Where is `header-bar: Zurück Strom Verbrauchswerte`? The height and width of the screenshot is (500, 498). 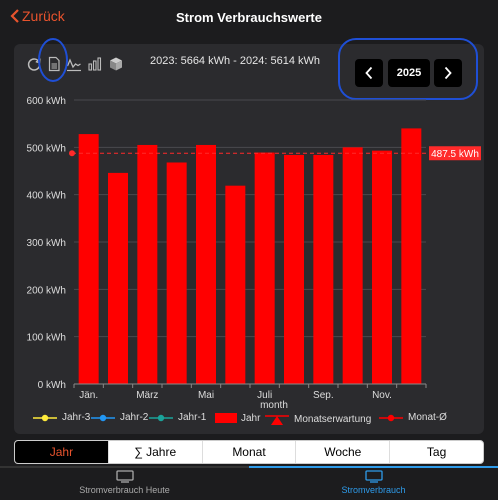 header-bar: Zurück Strom Verbrauchswerte is located at coordinates (249, 18).